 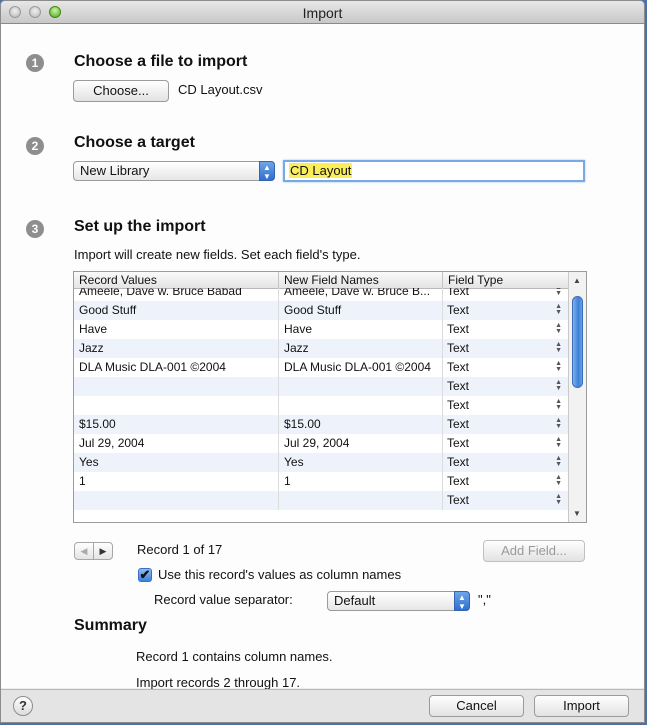 I want to click on next-icon: ▶, so click(x=103, y=551).